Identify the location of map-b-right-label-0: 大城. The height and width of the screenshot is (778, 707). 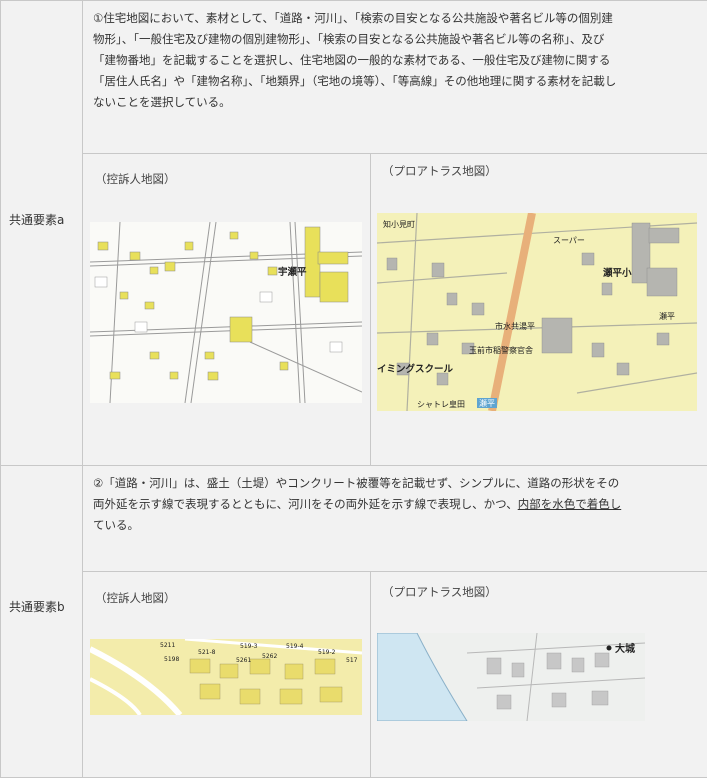
(625, 649).